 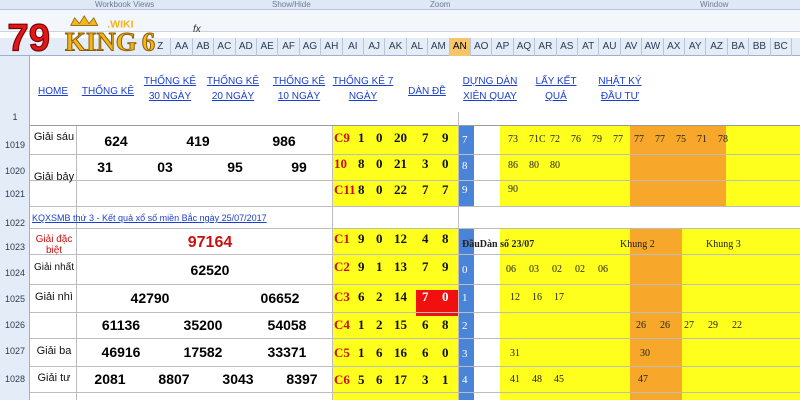 What do you see at coordinates (116, 141) in the screenshot?
I see `result-cell: 624` at bounding box center [116, 141].